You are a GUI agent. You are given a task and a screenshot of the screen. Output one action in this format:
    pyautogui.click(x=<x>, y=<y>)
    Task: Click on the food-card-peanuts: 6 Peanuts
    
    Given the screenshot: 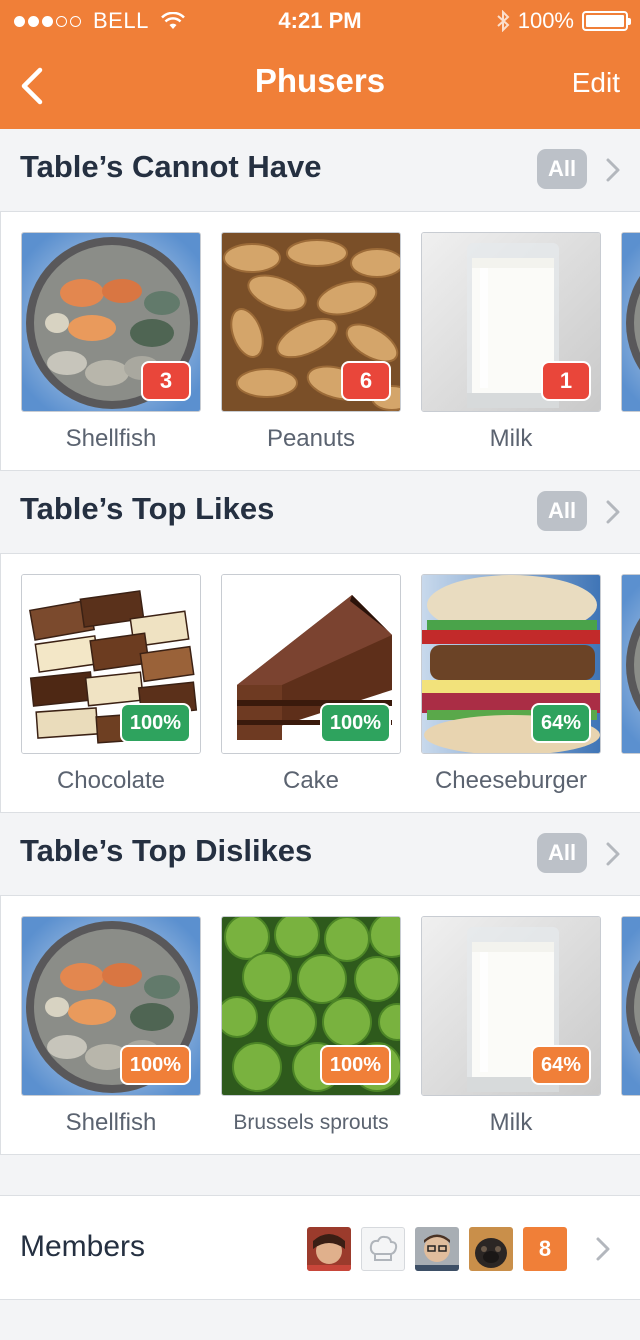 What is the action you would take?
    pyautogui.click(x=311, y=342)
    